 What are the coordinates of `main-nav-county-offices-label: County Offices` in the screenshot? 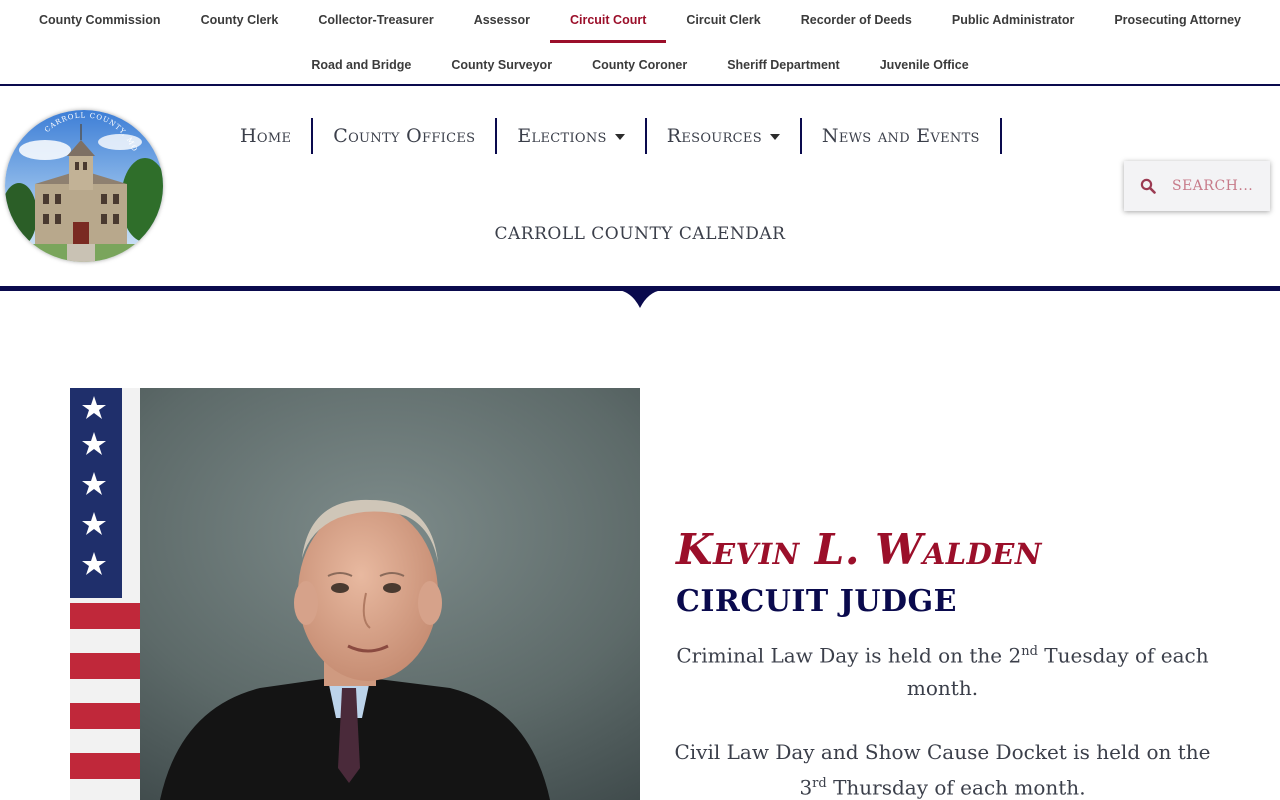 It's located at (404, 136).